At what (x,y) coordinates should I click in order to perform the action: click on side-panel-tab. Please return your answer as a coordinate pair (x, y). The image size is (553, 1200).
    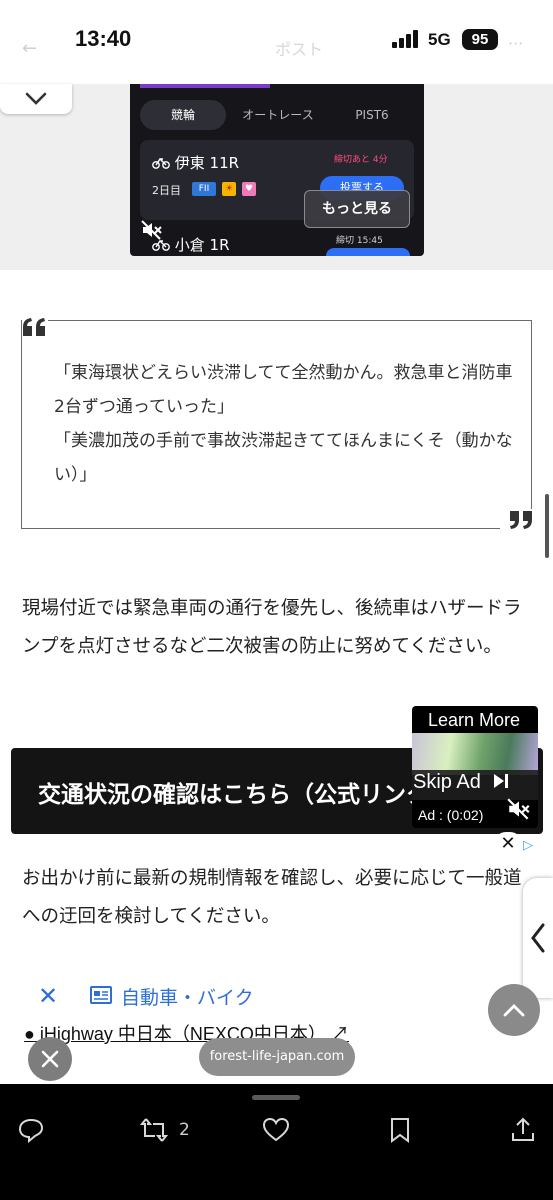
    Looking at the image, I should click on (538, 938).